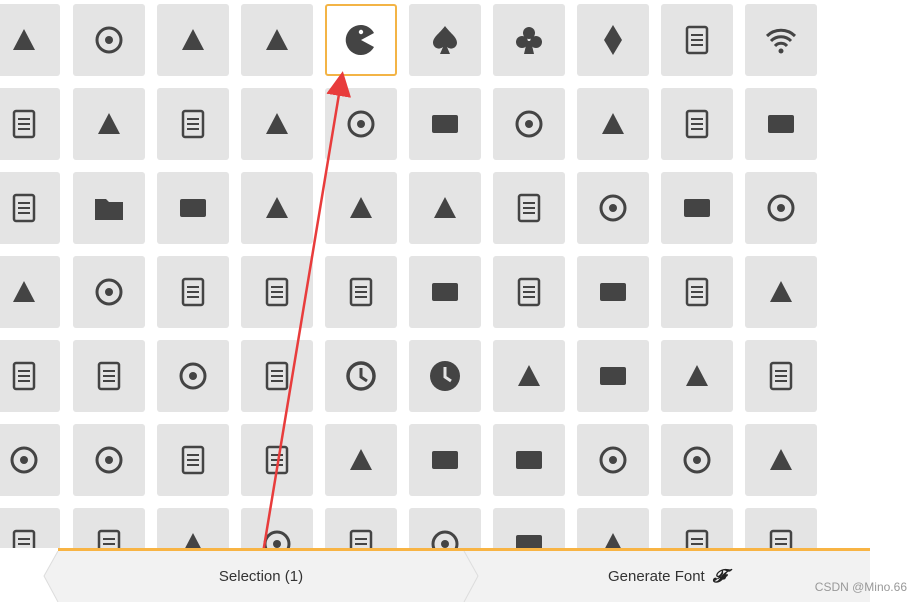  I want to click on youtube-icon, so click(24, 39).